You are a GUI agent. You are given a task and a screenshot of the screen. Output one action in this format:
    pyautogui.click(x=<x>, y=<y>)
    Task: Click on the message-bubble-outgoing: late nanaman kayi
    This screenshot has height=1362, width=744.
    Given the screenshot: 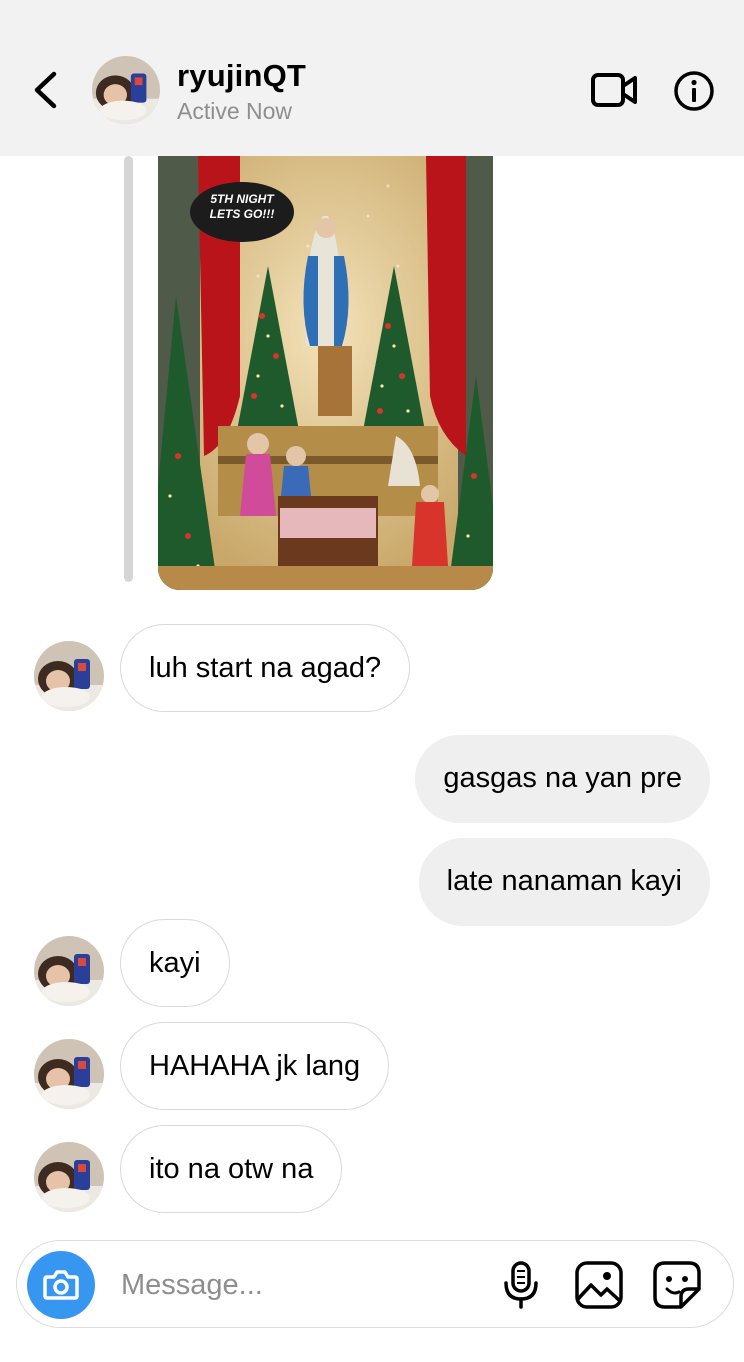 What is the action you would take?
    pyautogui.click(x=564, y=882)
    